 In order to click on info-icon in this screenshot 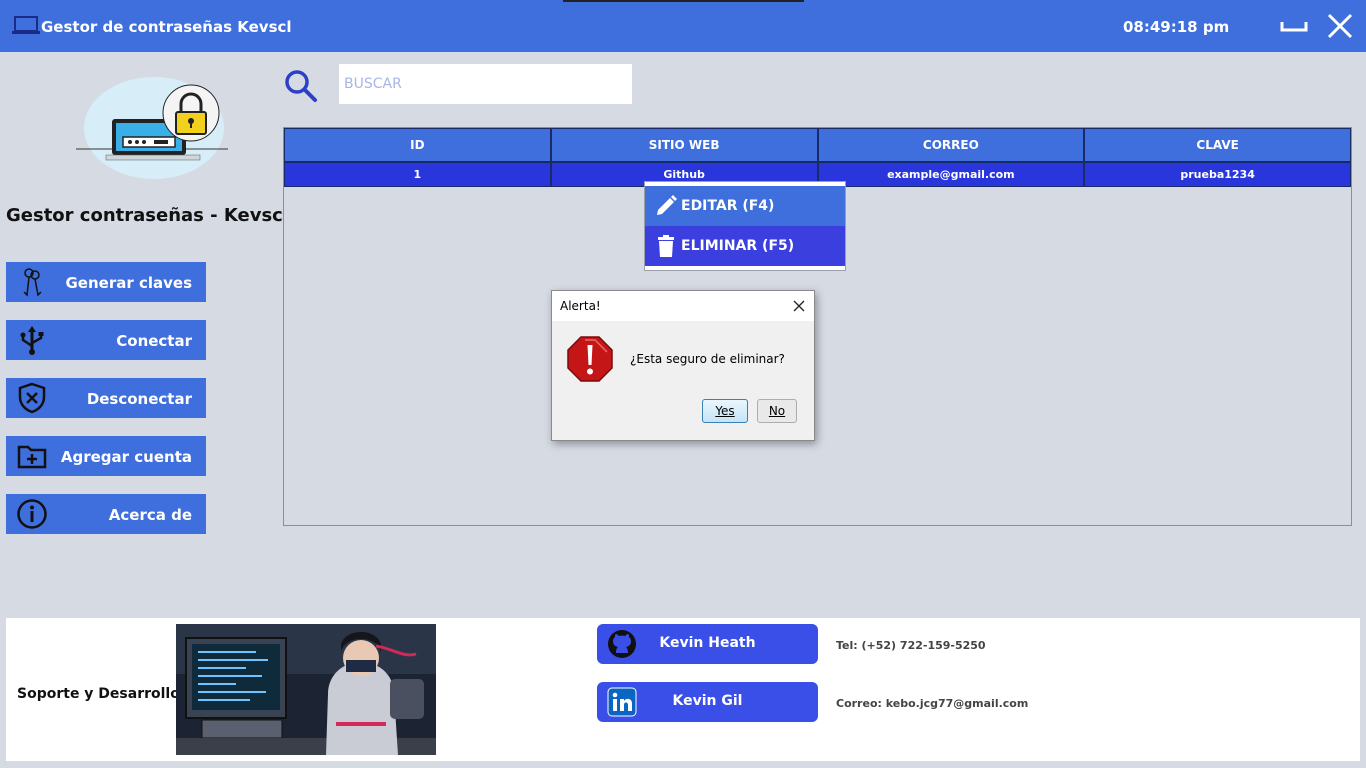, I will do `click(32, 514)`.